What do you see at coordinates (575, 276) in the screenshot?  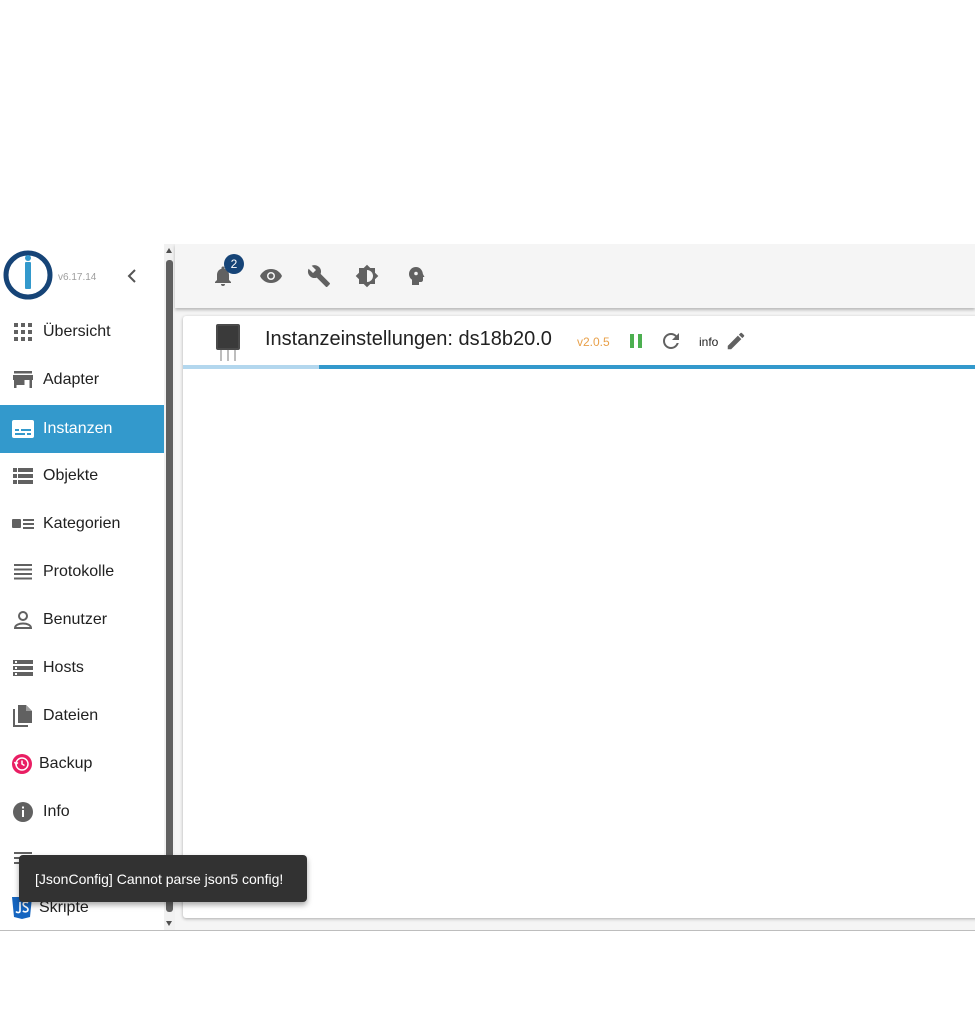 I see `top-toolbar: 2` at bounding box center [575, 276].